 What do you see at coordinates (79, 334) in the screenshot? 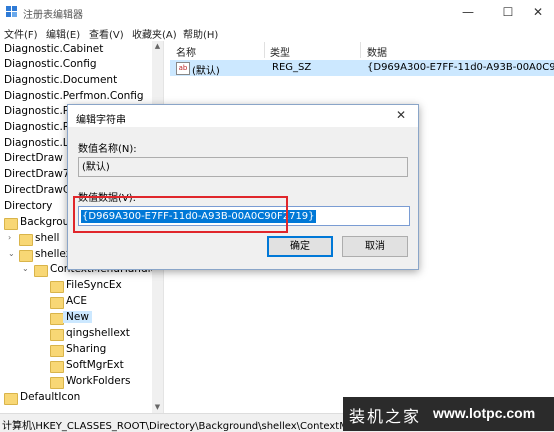
I see `tree-item-qingshellext: qingshellext` at bounding box center [79, 334].